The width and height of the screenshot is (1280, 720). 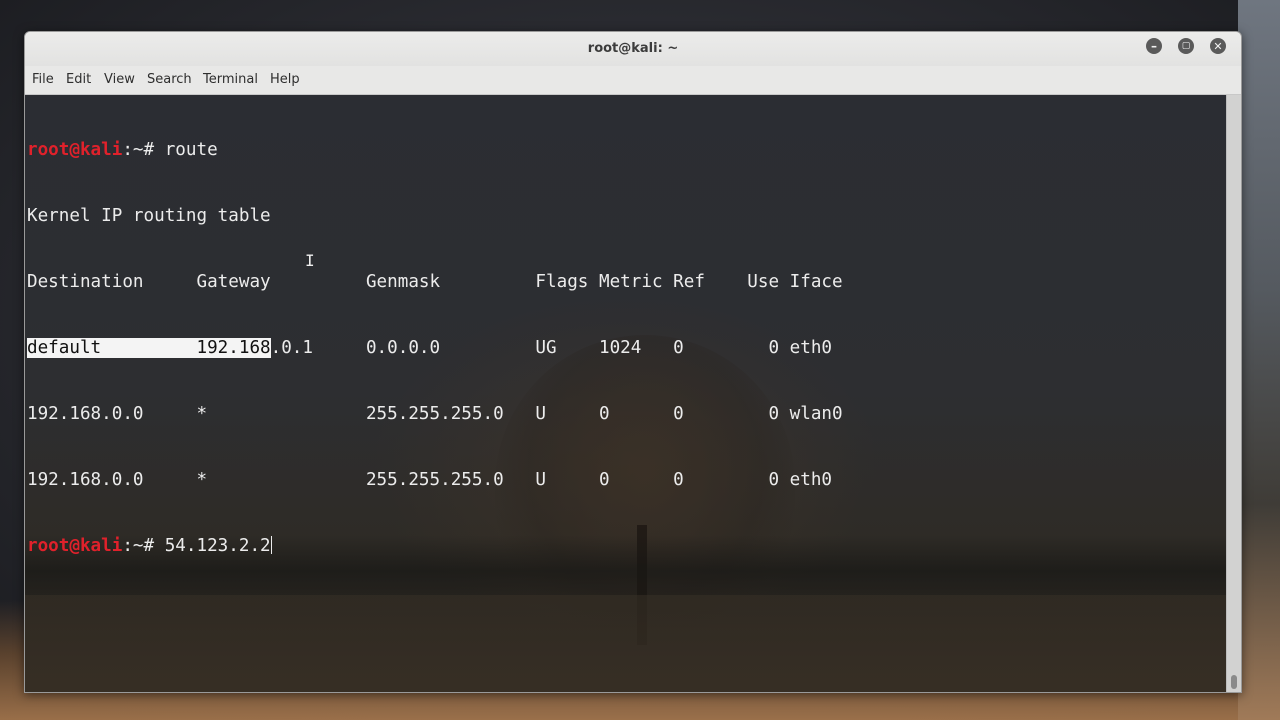 What do you see at coordinates (217, 546) in the screenshot?
I see `current-input: 54.123.2.2` at bounding box center [217, 546].